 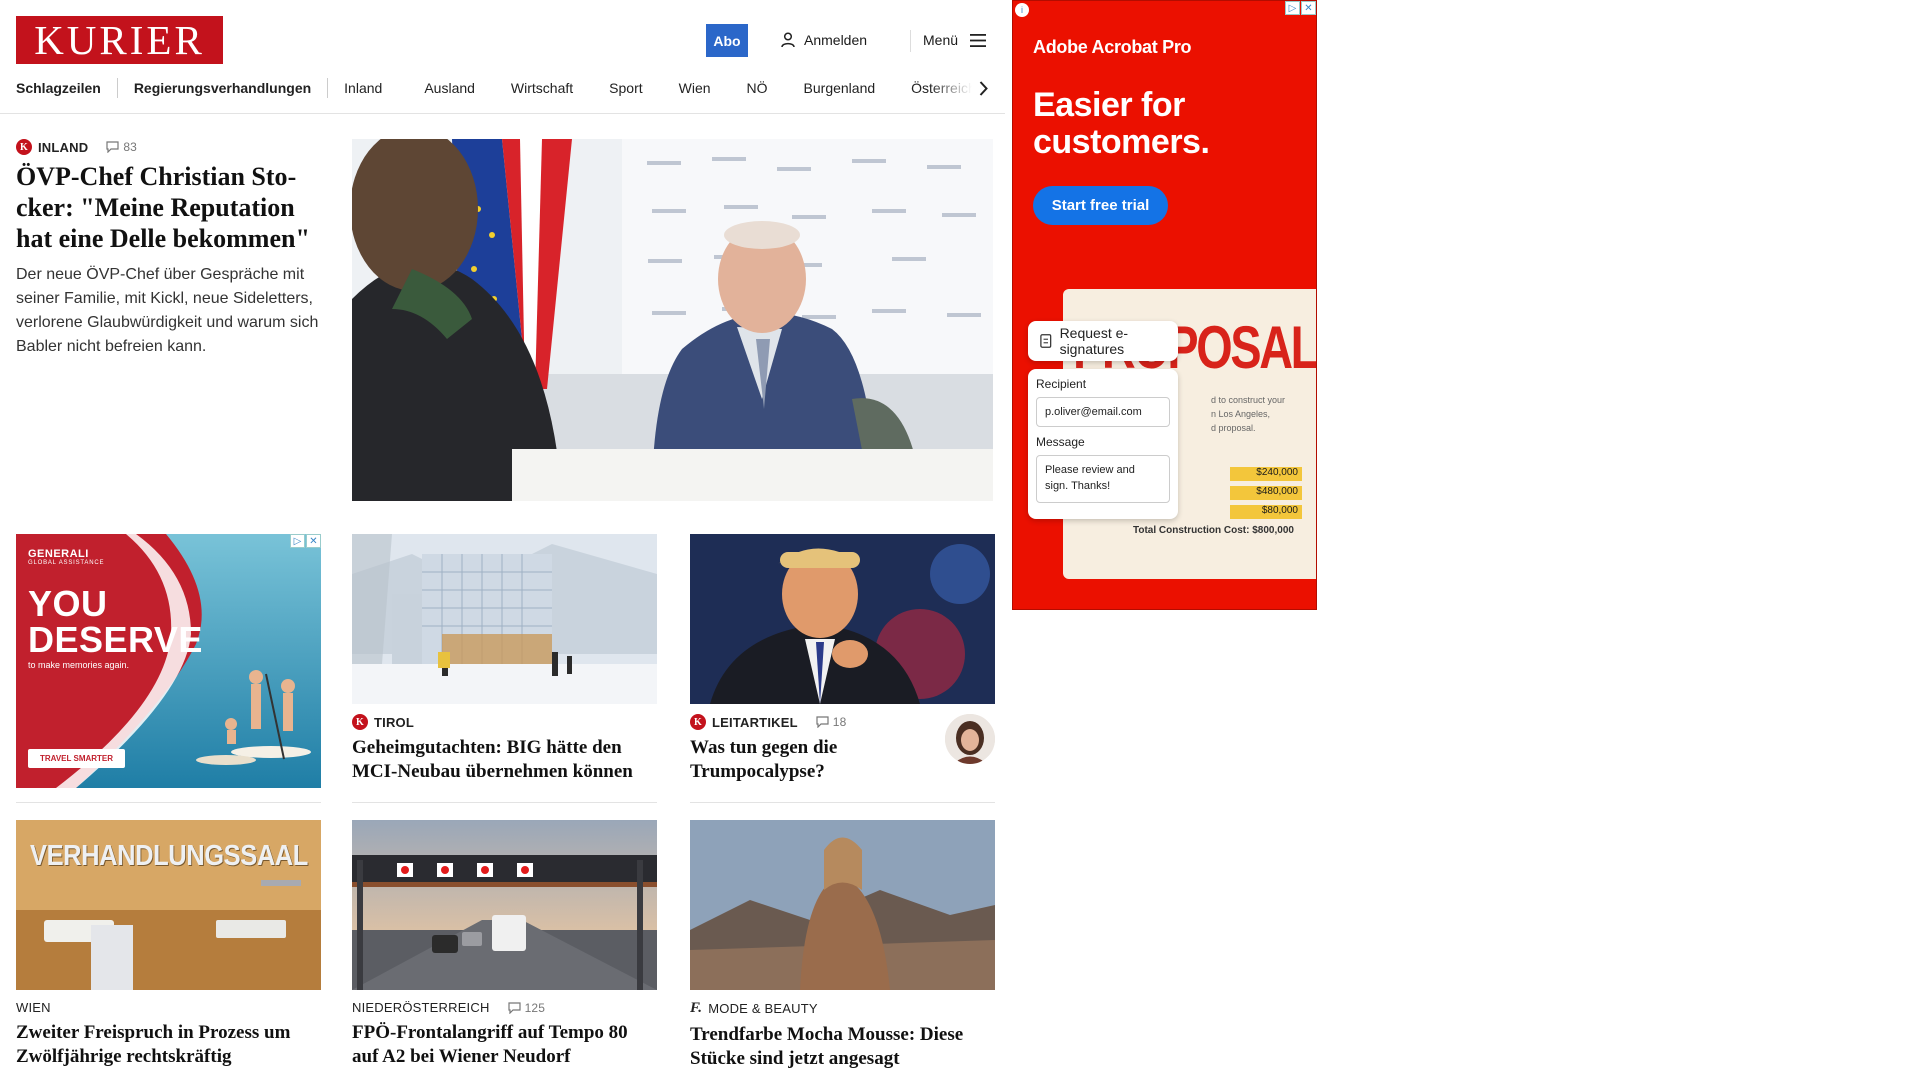 I want to click on adobe-brand: Adobe Acrobat Pro, so click(x=1112, y=47).